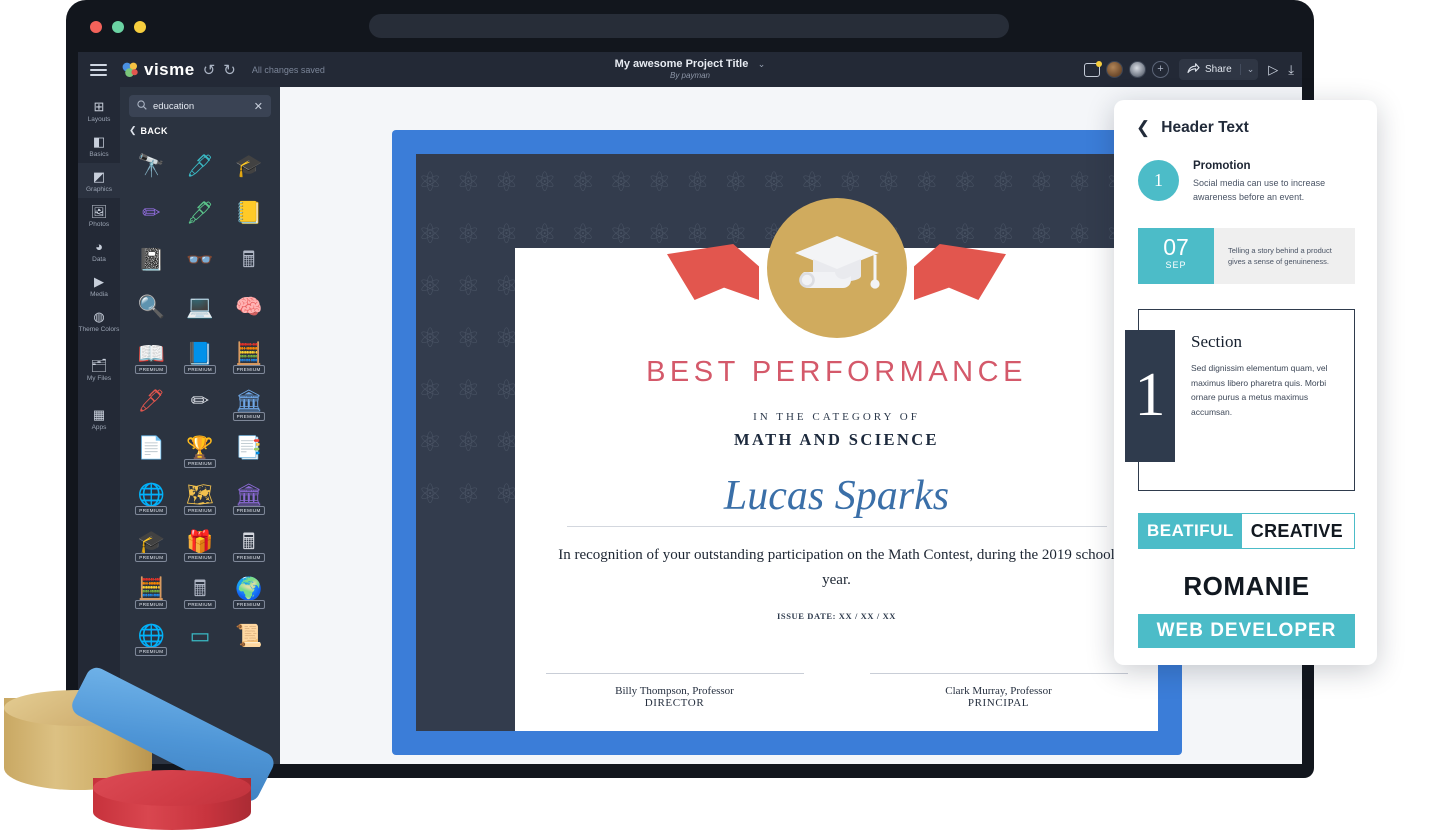 This screenshot has width=1440, height=840. I want to click on yellow-pencil-icon: ✏, so click(200, 400).